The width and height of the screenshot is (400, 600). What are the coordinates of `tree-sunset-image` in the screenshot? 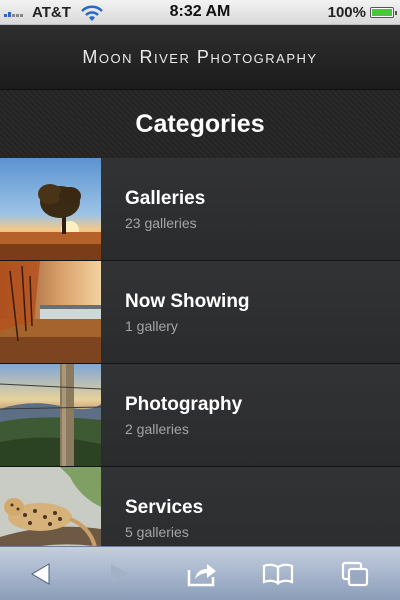 It's located at (50, 209).